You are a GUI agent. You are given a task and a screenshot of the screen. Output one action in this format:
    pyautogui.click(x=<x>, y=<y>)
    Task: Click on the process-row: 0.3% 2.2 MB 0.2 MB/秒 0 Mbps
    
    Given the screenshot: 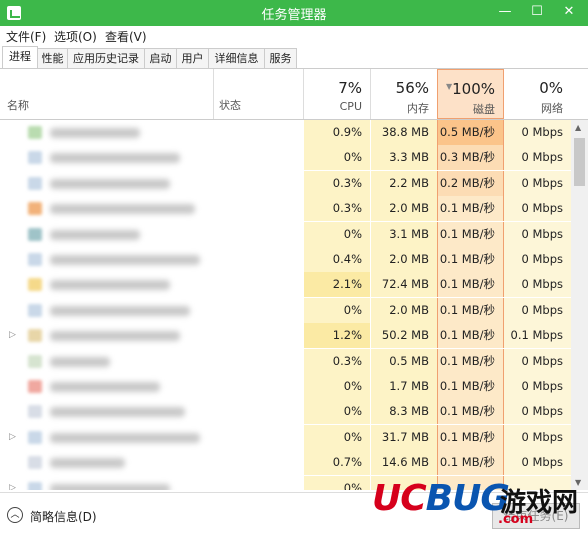 What is the action you would take?
    pyautogui.click(x=285, y=183)
    